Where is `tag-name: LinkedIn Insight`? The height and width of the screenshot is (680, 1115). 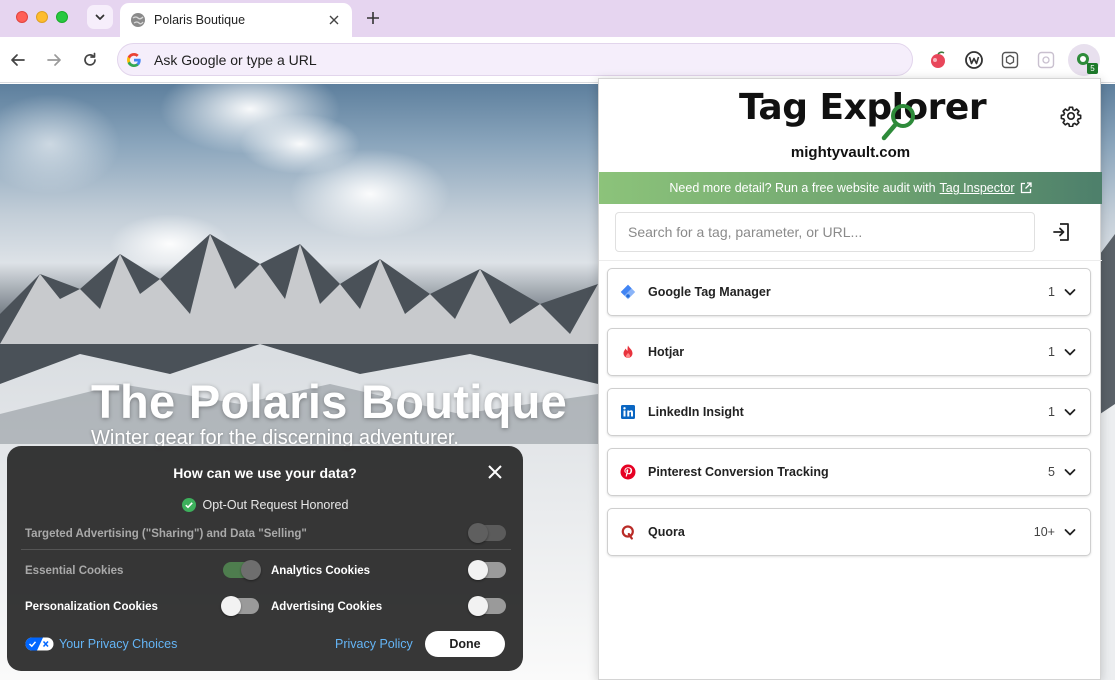 tag-name: LinkedIn Insight is located at coordinates (696, 412).